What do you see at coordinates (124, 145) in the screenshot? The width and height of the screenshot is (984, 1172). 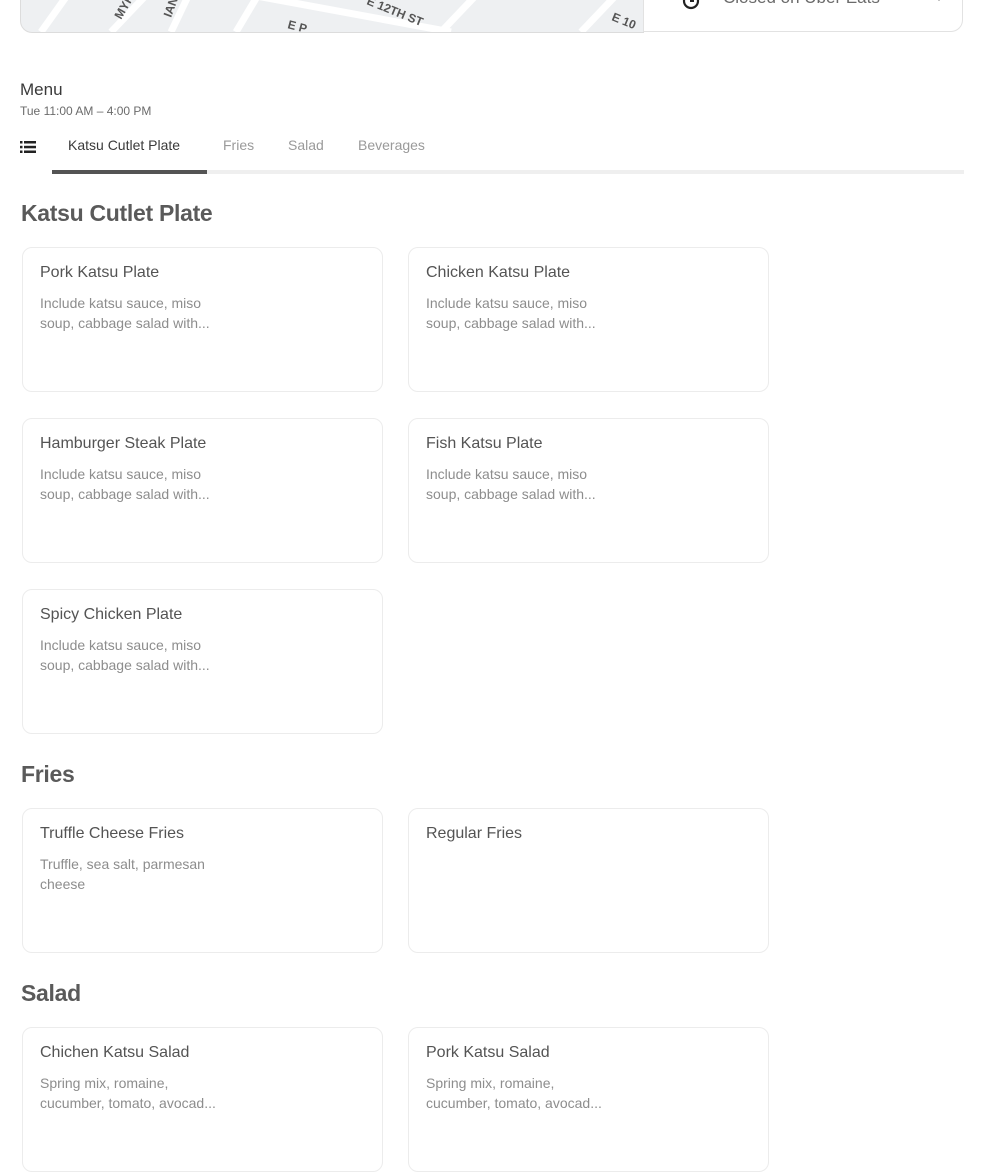 I see `tab-katsu-cutlet-plate: Katsu Cutlet Plate` at bounding box center [124, 145].